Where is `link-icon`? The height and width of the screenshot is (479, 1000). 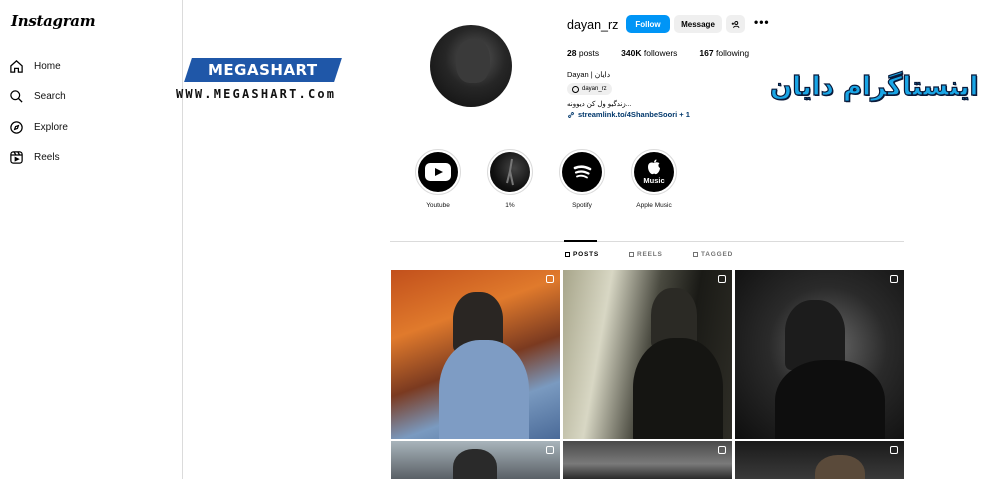 link-icon is located at coordinates (571, 114).